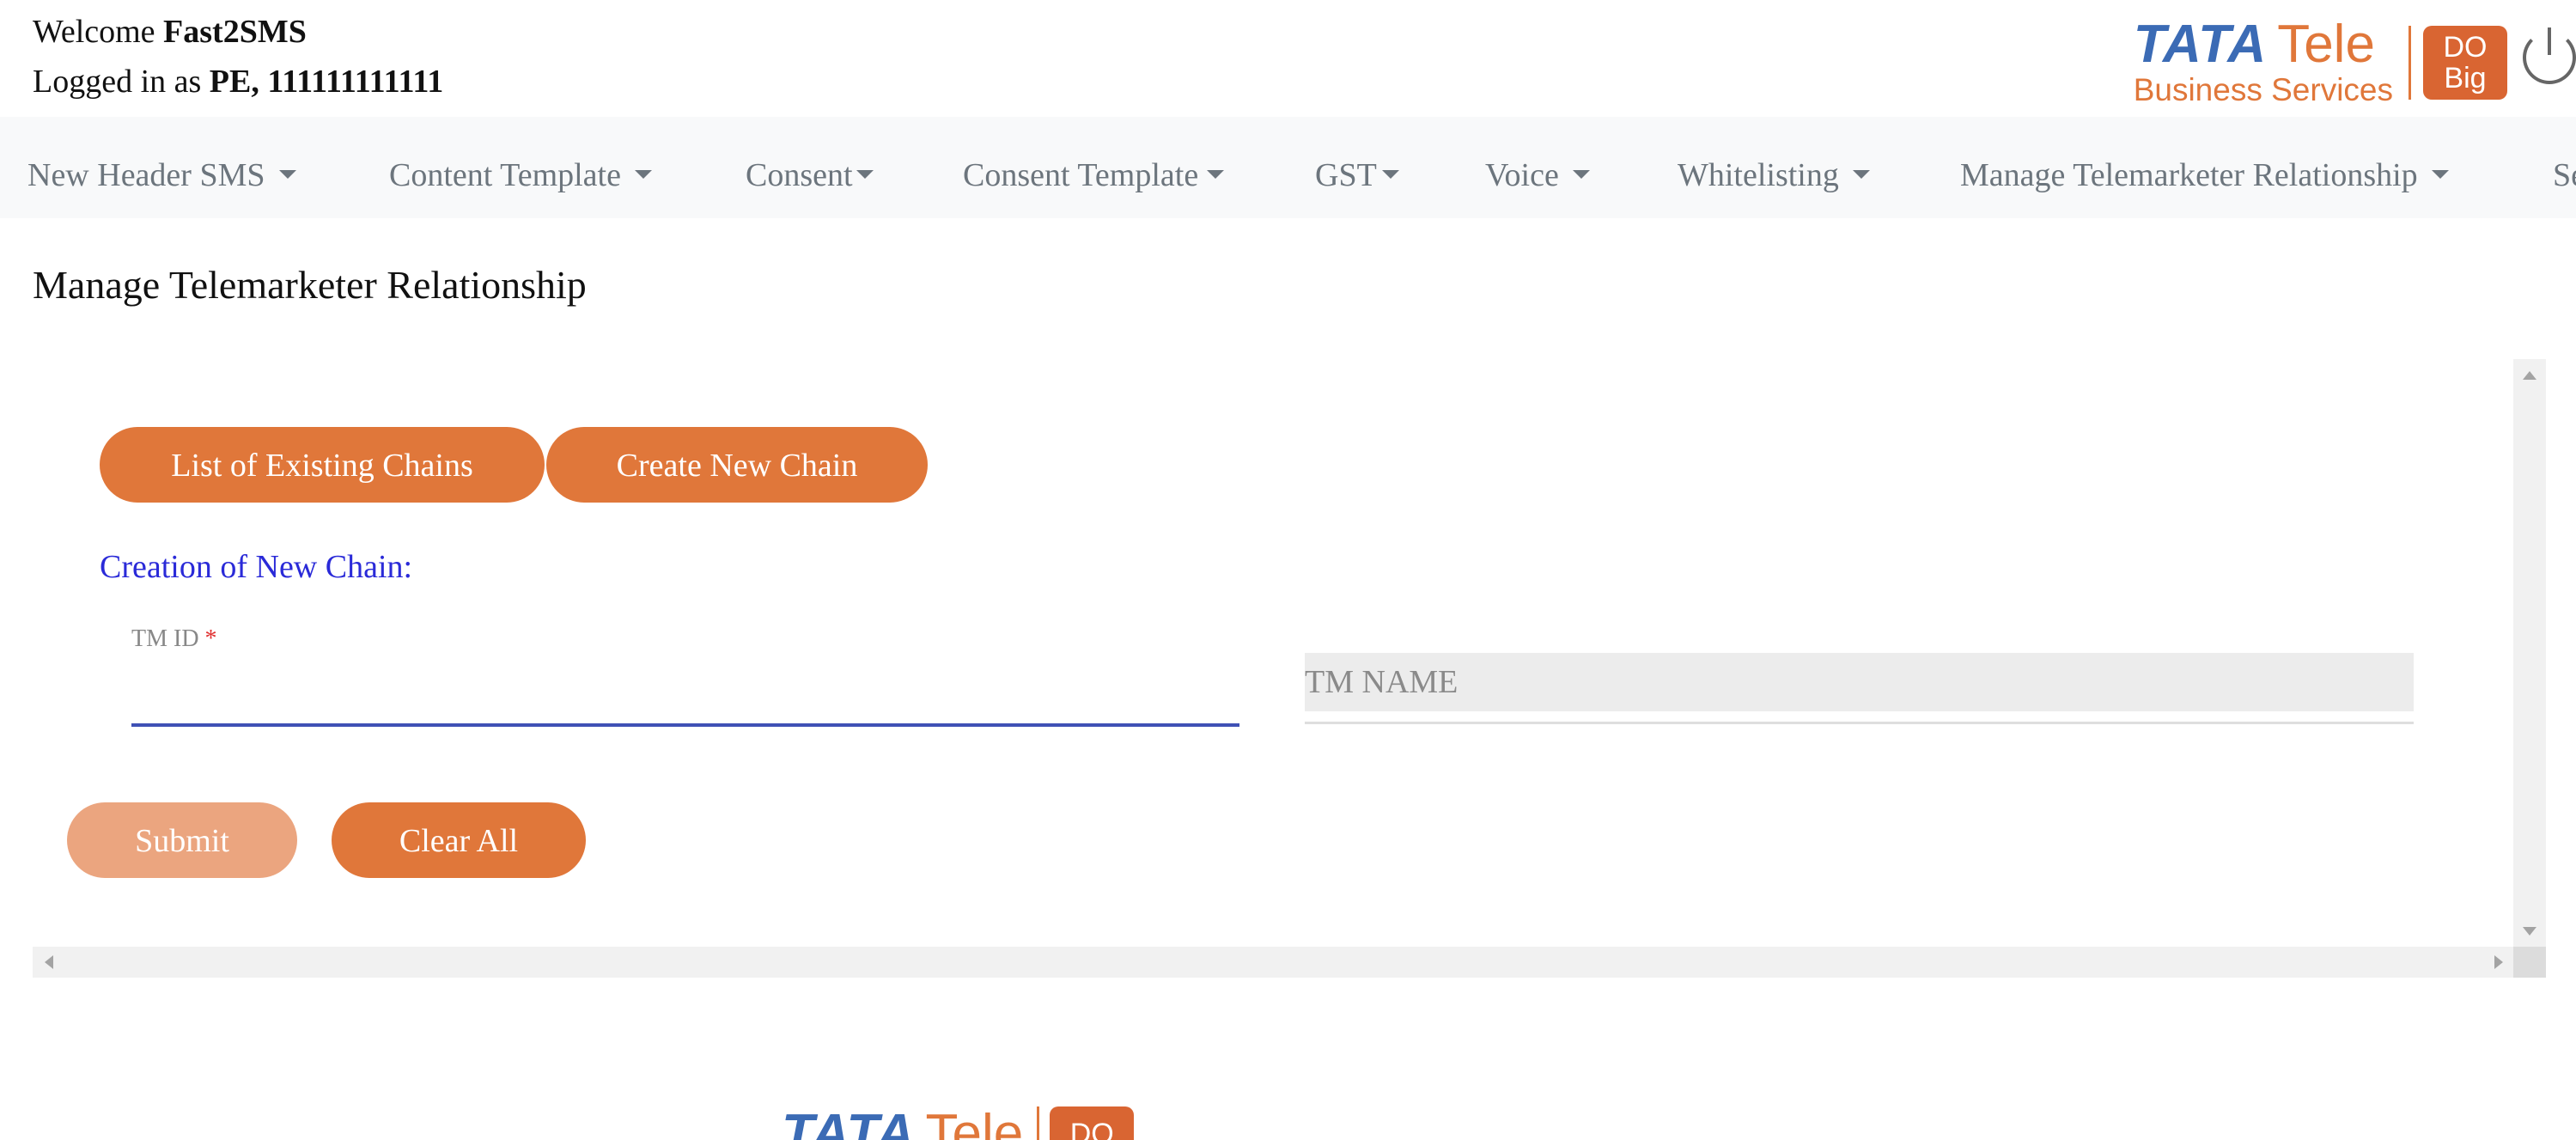 This screenshot has width=2576, height=1140. I want to click on logged-in-line: Logged in as PE, 111111111111, so click(238, 82).